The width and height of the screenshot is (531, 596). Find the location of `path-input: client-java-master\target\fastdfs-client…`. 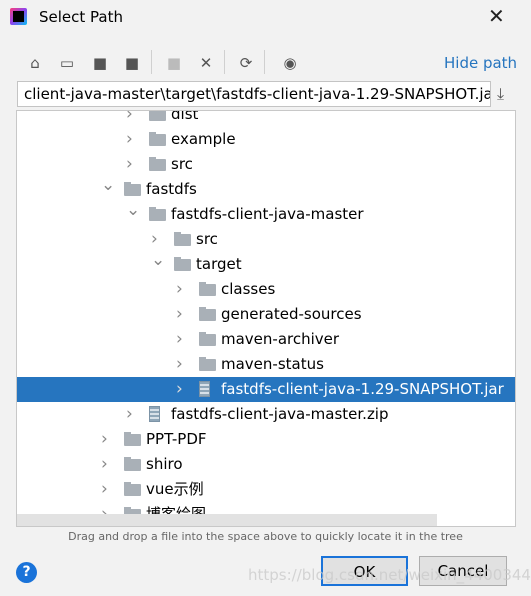

path-input: client-java-master\target\fastdfs-client… is located at coordinates (254, 94).